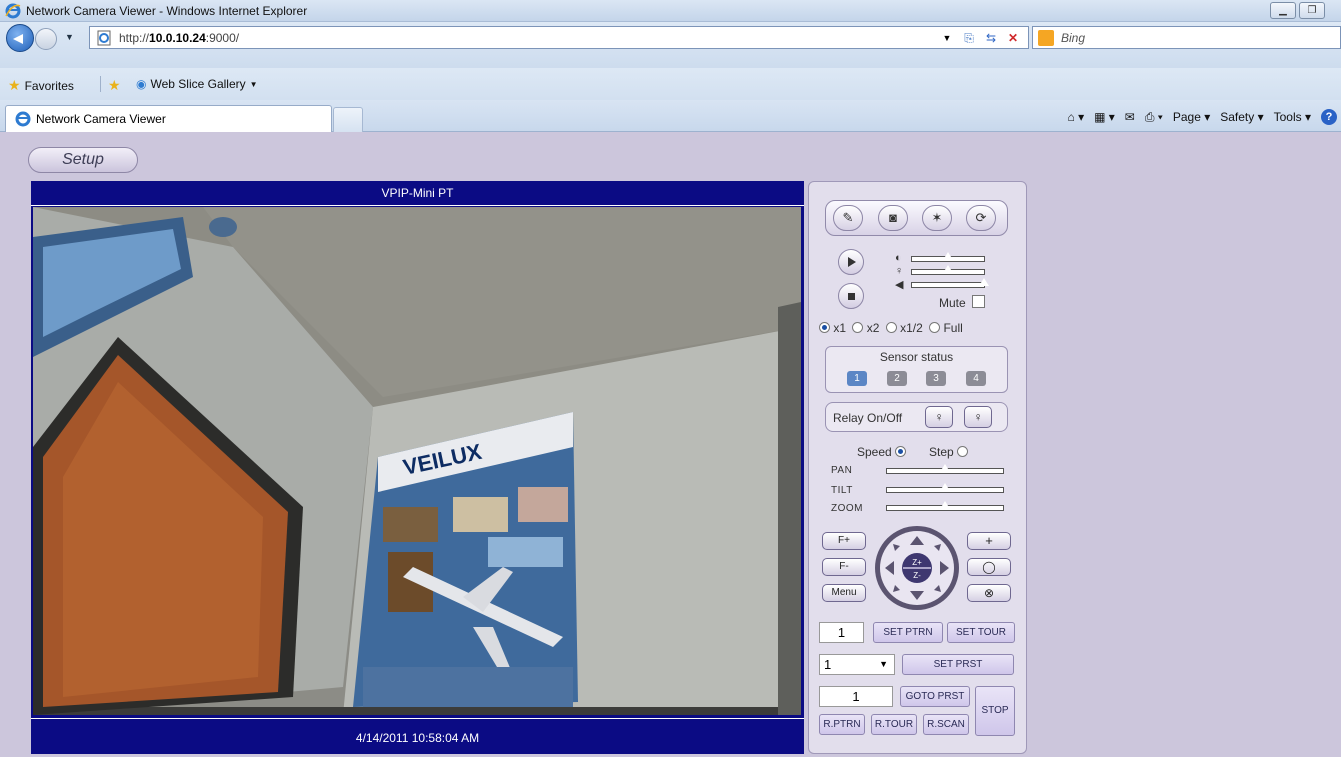  What do you see at coordinates (939, 417) in the screenshot?
I see `relay-on-button: ♀` at bounding box center [939, 417].